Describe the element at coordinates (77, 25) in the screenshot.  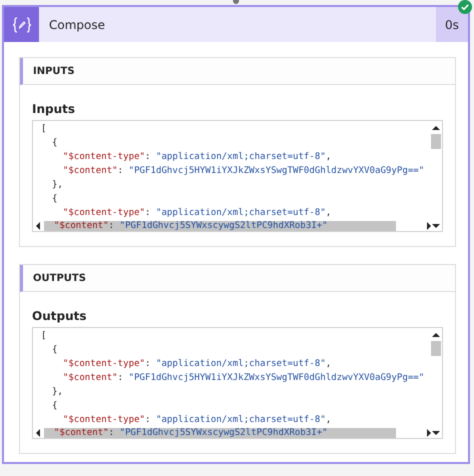
I see `action-title: Compose` at that location.